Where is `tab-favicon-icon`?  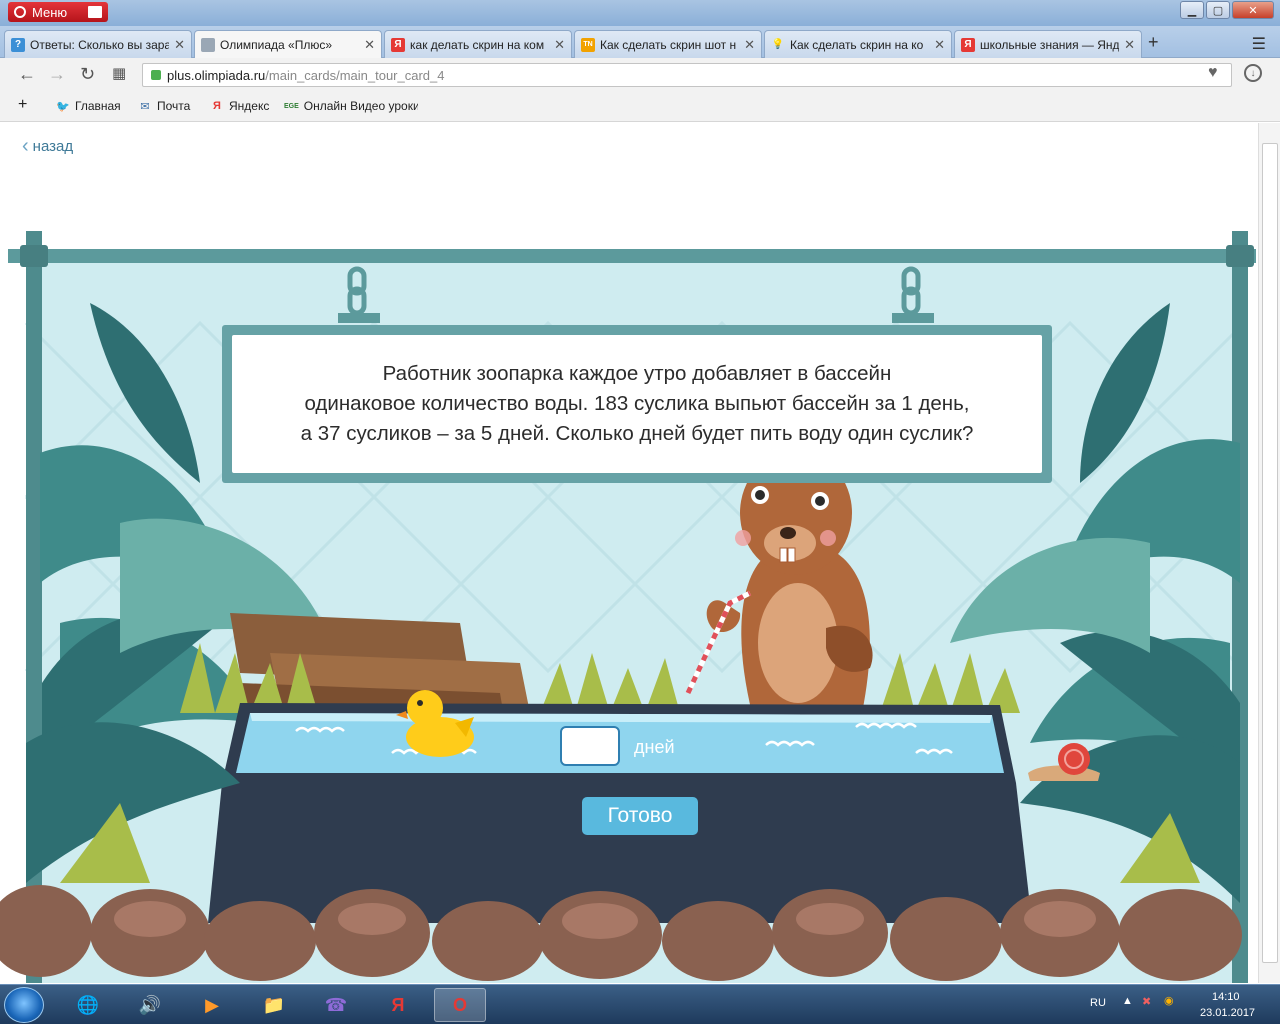
tab-favicon-icon is located at coordinates (208, 45).